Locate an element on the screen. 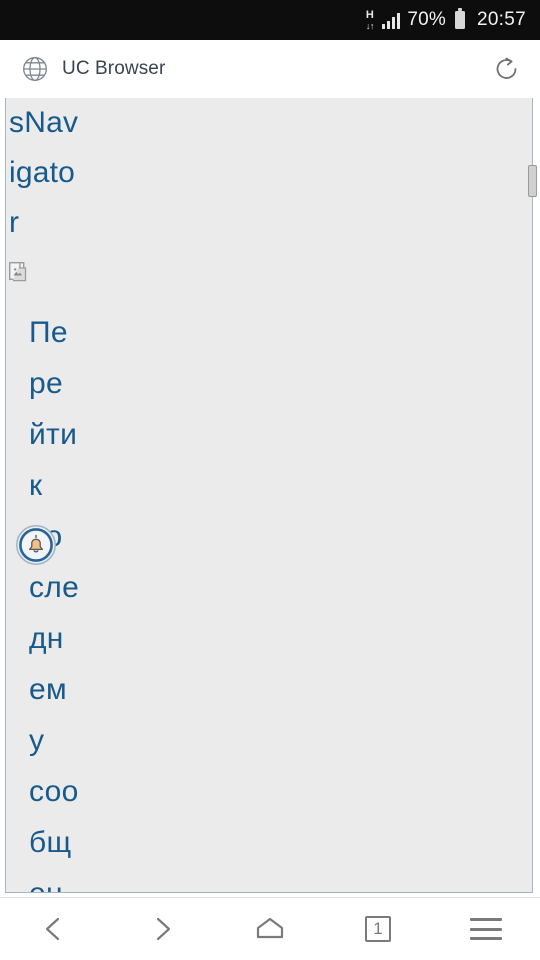 The width and height of the screenshot is (540, 960). link-line: бщ is located at coordinates (280, 843).